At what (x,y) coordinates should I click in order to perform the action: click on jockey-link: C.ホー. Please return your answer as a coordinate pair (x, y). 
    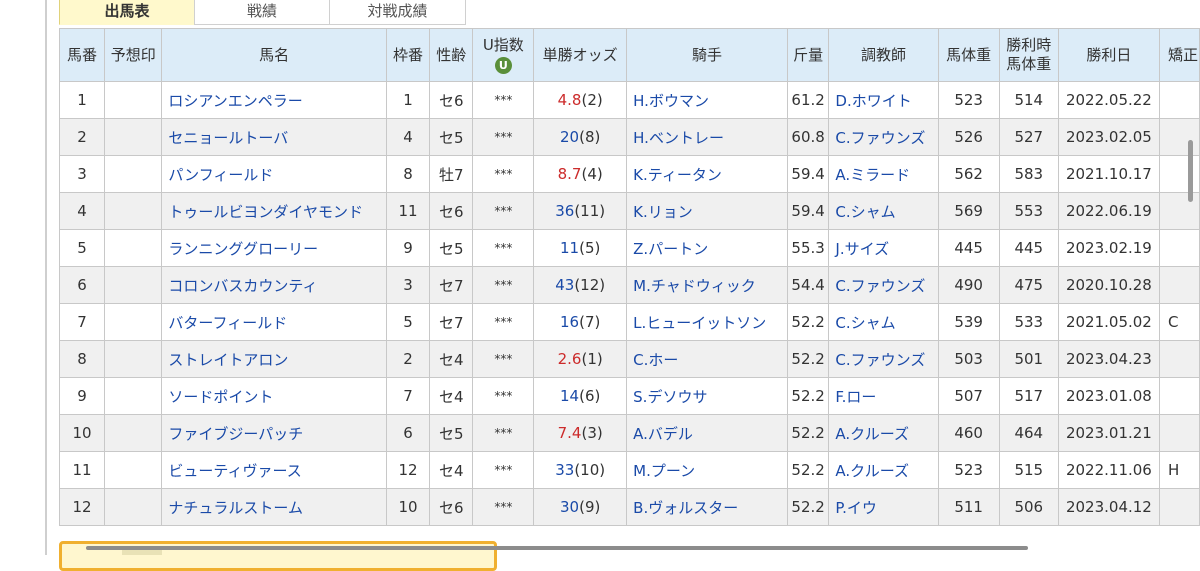
    Looking at the image, I should click on (655, 360).